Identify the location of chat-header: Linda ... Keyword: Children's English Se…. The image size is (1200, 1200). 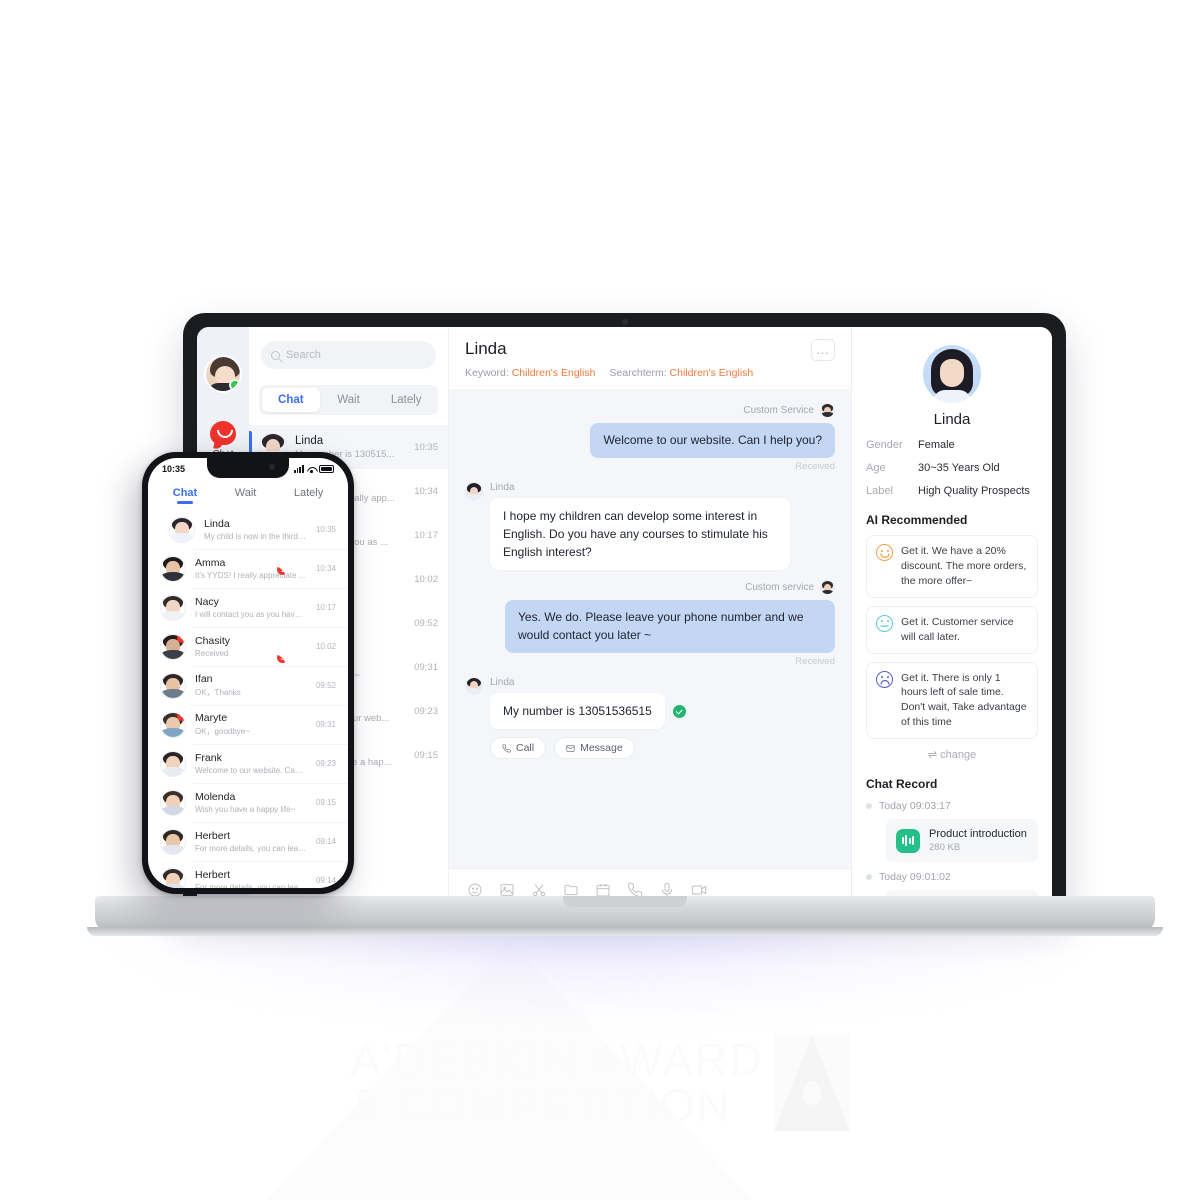
(650, 358).